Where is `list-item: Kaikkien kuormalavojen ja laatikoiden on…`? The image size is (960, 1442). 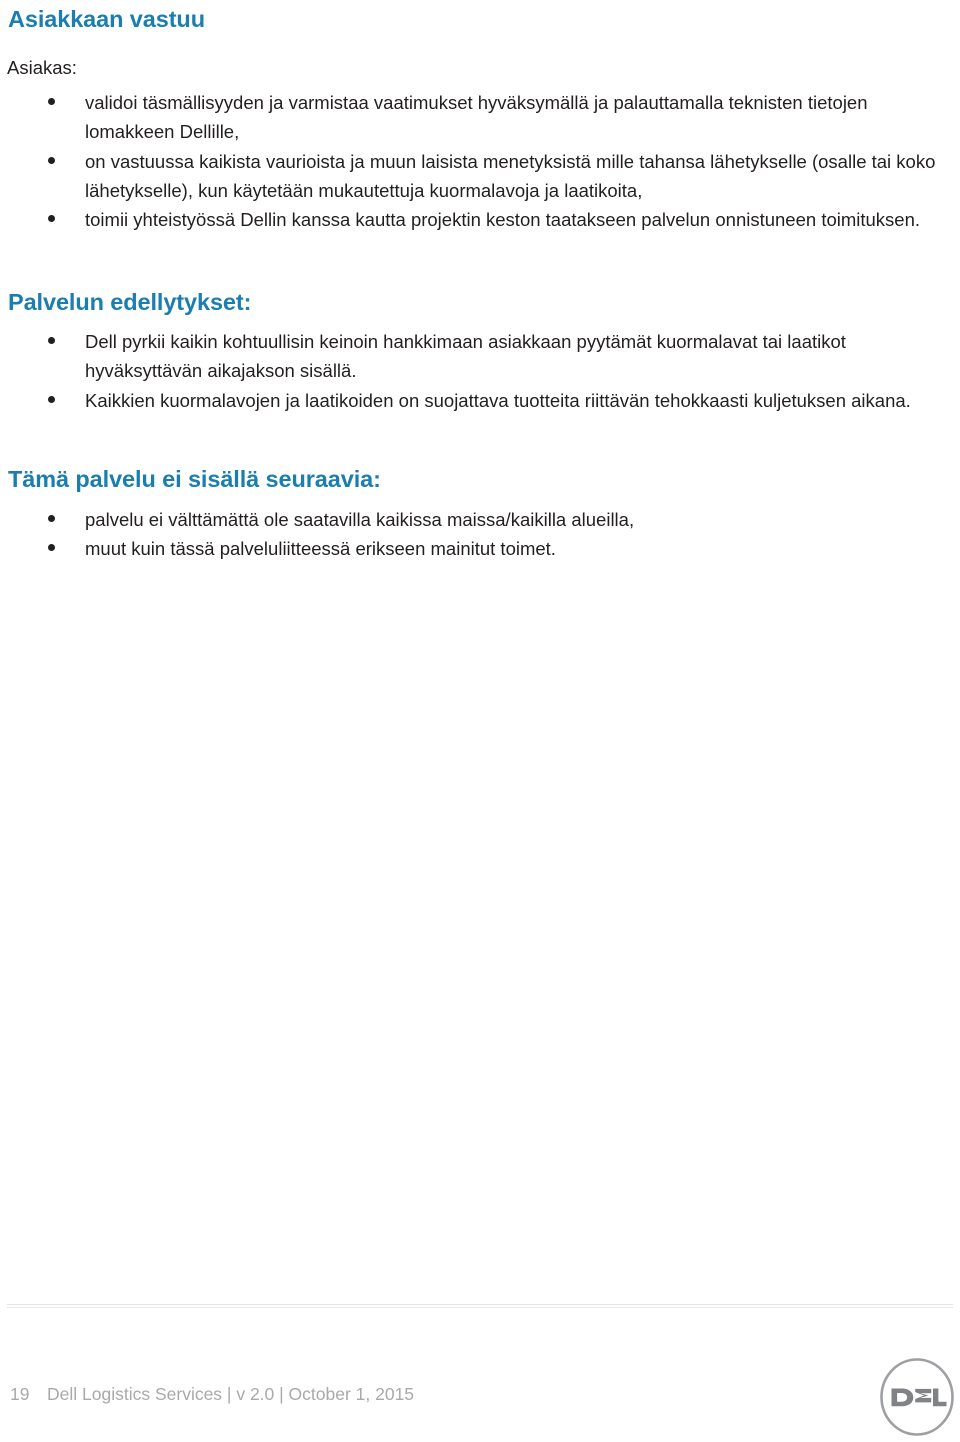
list-item: Kaikkien kuormalavojen ja laatikoiden on… is located at coordinates (476, 400).